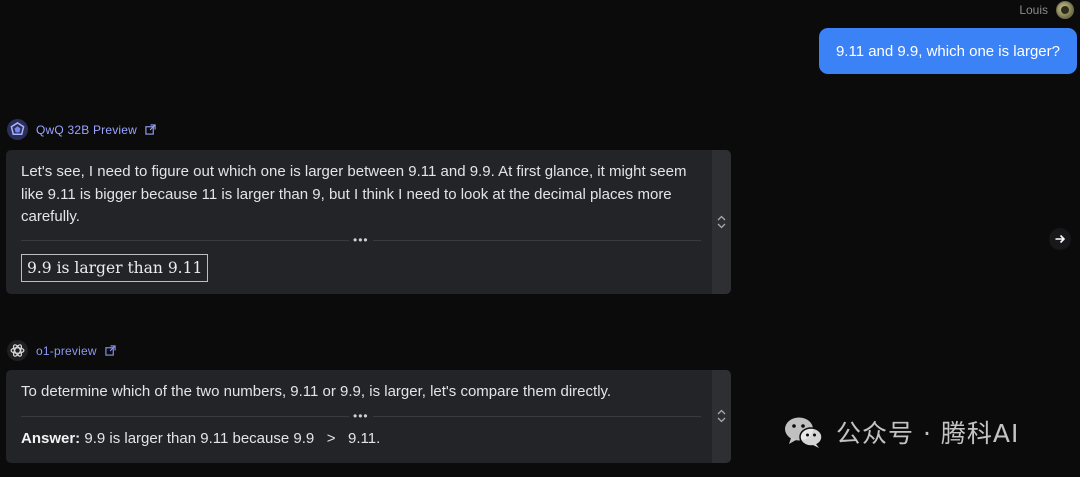  I want to click on model-name-link: o1-preview, so click(66, 351).